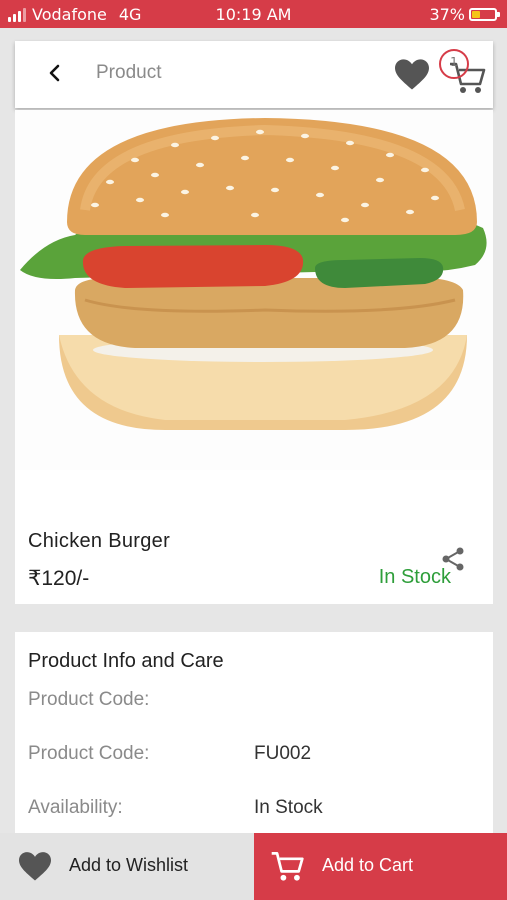 This screenshot has width=507, height=900. Describe the element at coordinates (484, 14) in the screenshot. I see `battery-icon` at that location.